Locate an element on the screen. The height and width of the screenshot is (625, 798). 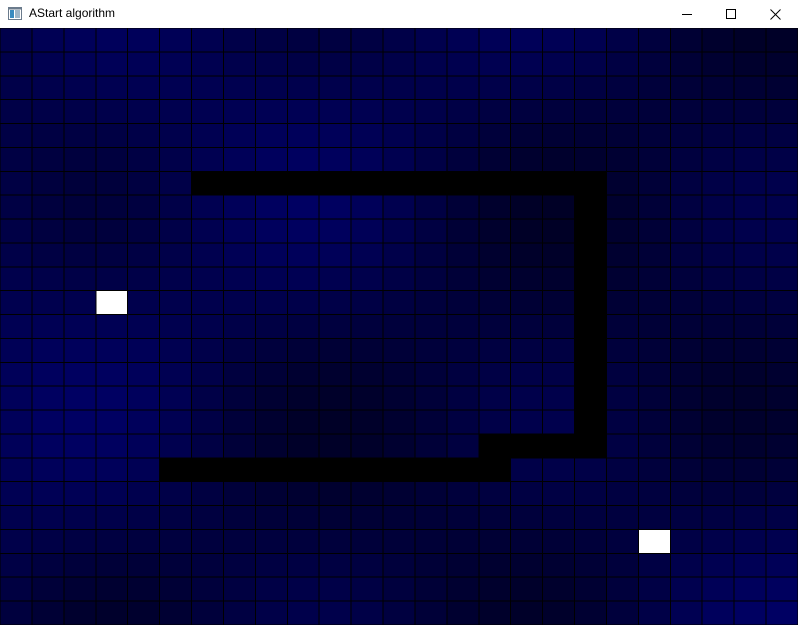
title-bar: AStart algorithm is located at coordinates (399, 14).